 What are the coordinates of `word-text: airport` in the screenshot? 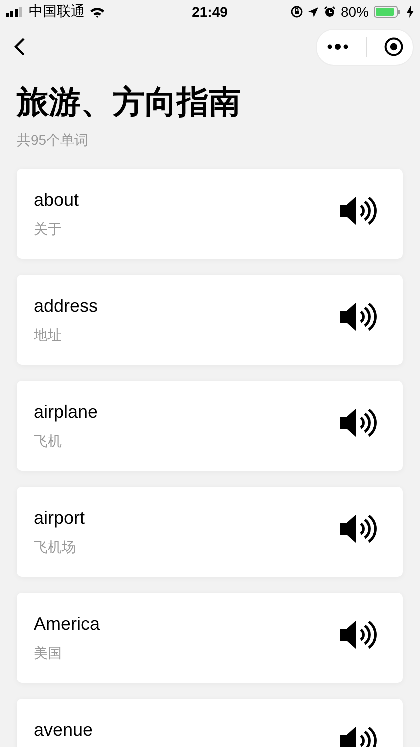 It's located at (60, 518).